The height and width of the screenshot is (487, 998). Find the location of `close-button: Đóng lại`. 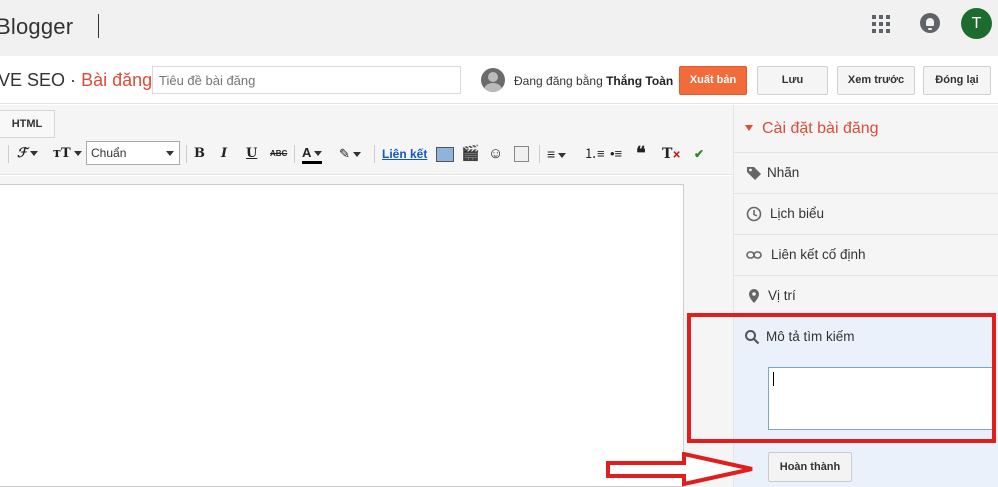

close-button: Đóng lại is located at coordinates (957, 80).